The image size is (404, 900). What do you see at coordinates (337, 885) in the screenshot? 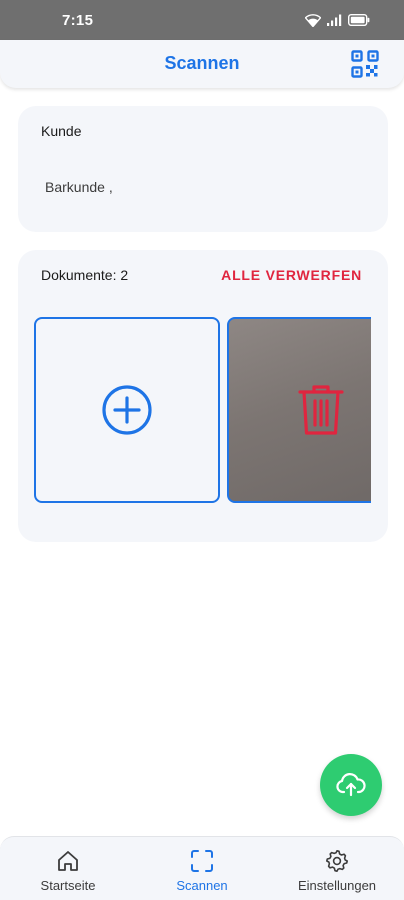
I see `nav-label-einstellungen: Einstellungen` at bounding box center [337, 885].